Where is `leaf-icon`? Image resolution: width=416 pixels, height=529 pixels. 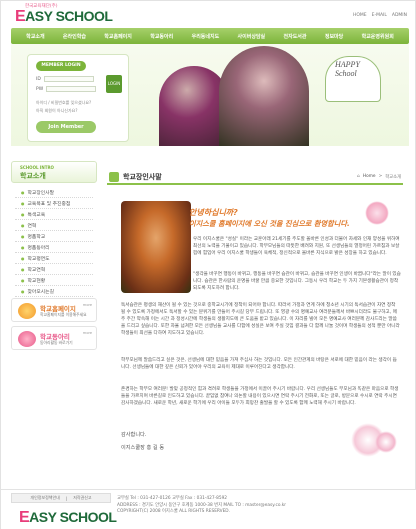
leaf-icon is located at coordinates (114, 177).